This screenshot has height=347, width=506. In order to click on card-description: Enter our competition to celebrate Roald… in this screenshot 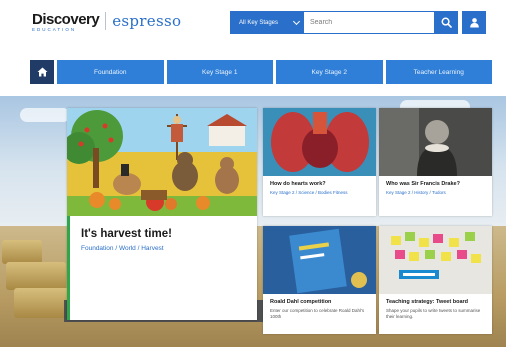, I will do `click(317, 313)`.